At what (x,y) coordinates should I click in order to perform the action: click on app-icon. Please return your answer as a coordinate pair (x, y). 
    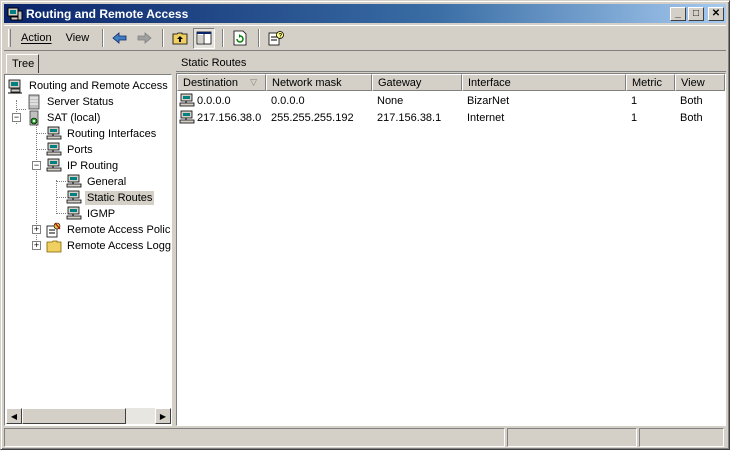
    Looking at the image, I should click on (15, 13).